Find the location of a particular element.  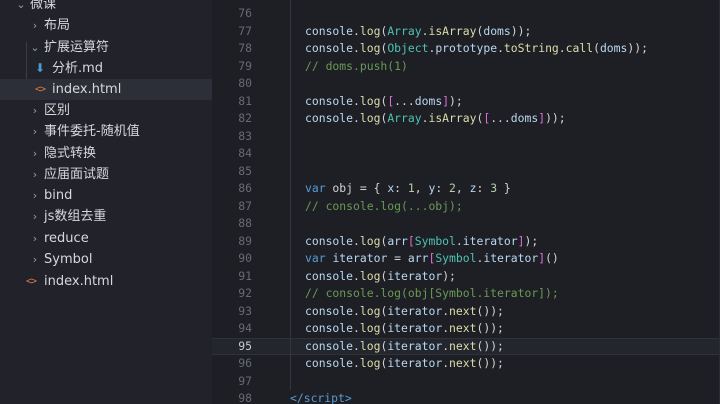

explorer-item: ⌄ 微课 is located at coordinates (106, 7).